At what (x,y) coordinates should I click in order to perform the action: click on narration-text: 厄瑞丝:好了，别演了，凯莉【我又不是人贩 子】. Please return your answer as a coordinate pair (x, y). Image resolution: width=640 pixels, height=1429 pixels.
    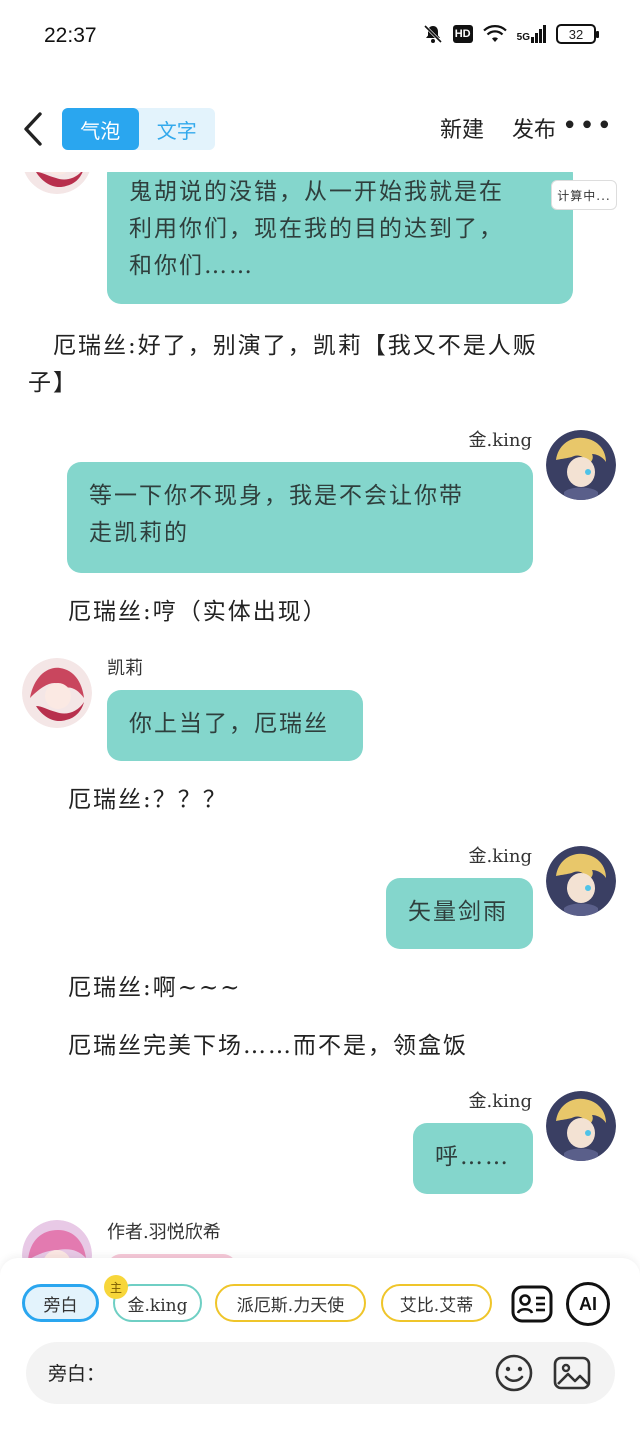
    Looking at the image, I should click on (323, 365).